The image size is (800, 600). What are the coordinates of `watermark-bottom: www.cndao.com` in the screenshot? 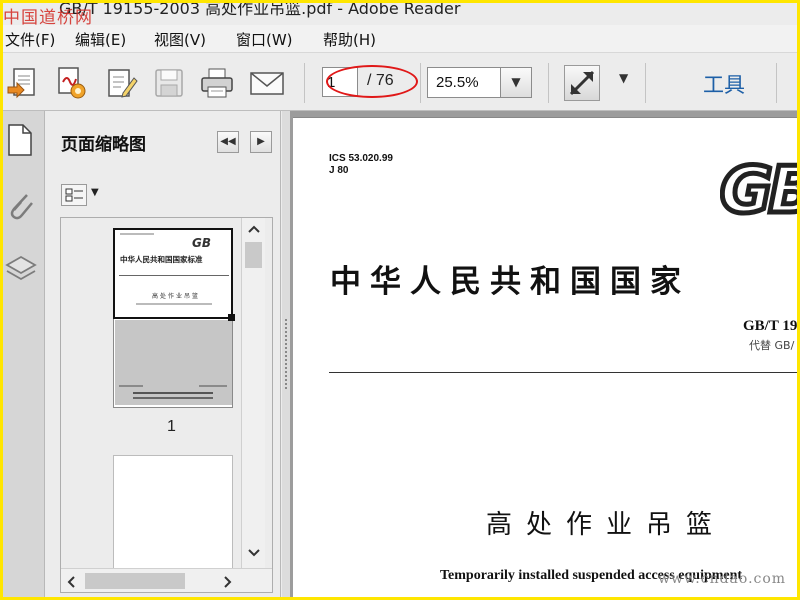 It's located at (722, 579).